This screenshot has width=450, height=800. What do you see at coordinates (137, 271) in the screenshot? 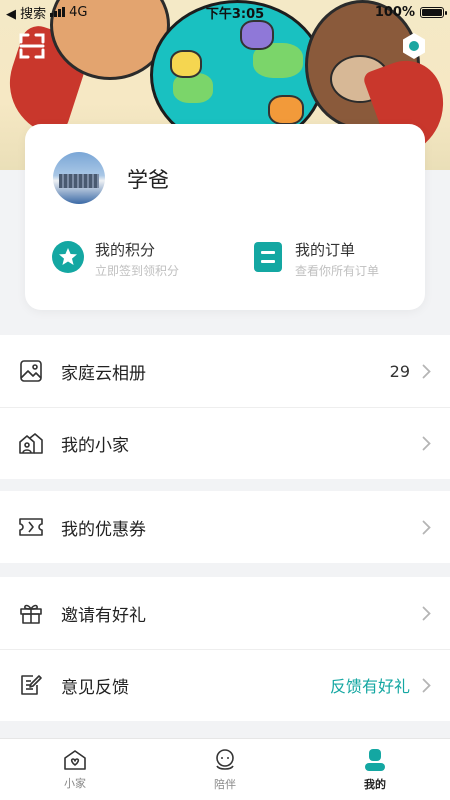
I see `my-points-subtitle: 立即签到领积分` at bounding box center [137, 271].